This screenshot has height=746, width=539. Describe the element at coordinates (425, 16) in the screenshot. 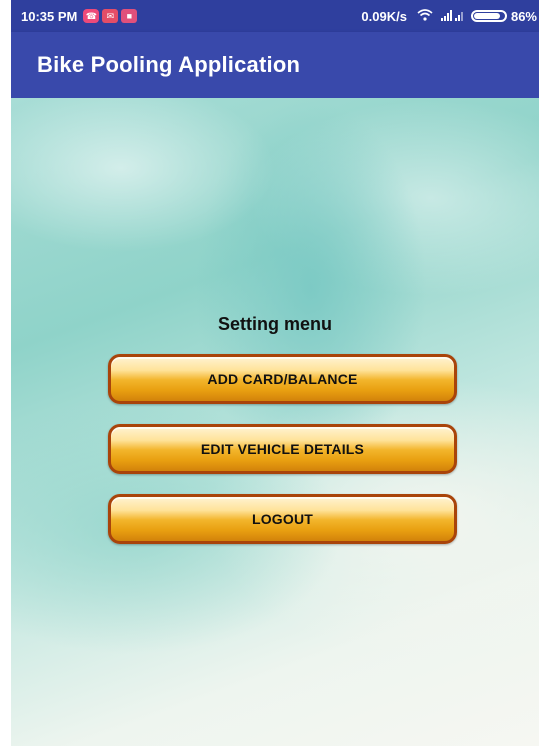

I see `wifi-icon` at that location.